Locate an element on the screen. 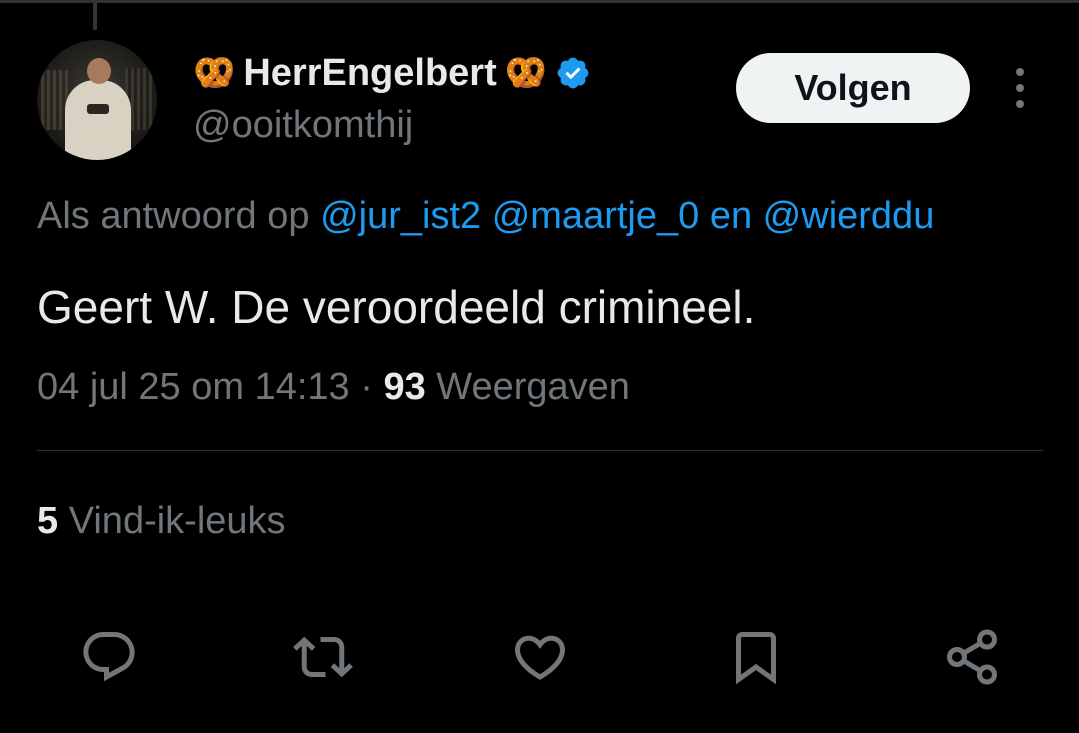 The width and height of the screenshot is (1079, 733). likes-count: 5 is located at coordinates (48, 521).